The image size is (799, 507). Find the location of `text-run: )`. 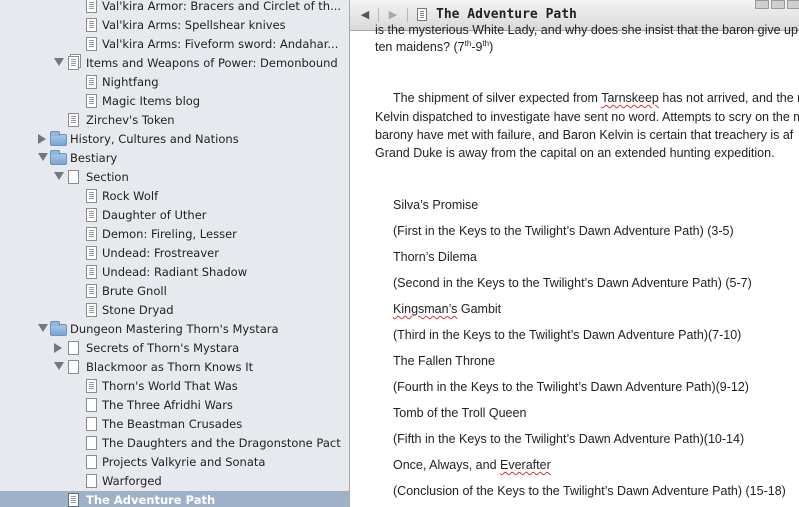

text-run: ) is located at coordinates (491, 47).